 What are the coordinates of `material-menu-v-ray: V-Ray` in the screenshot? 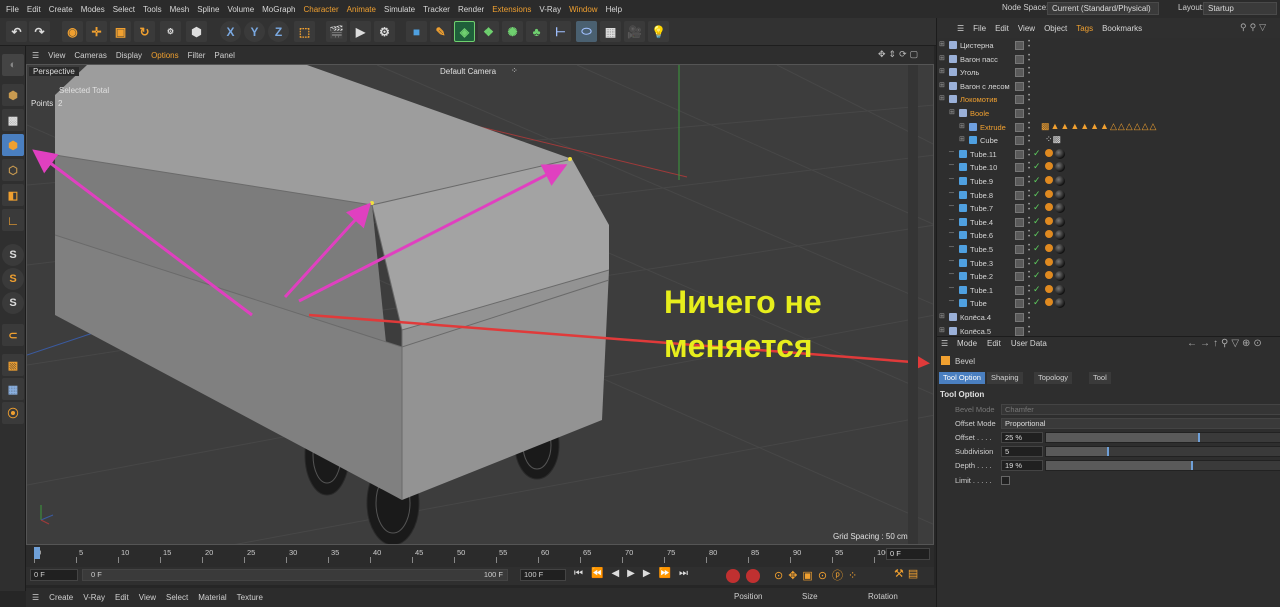 It's located at (94, 597).